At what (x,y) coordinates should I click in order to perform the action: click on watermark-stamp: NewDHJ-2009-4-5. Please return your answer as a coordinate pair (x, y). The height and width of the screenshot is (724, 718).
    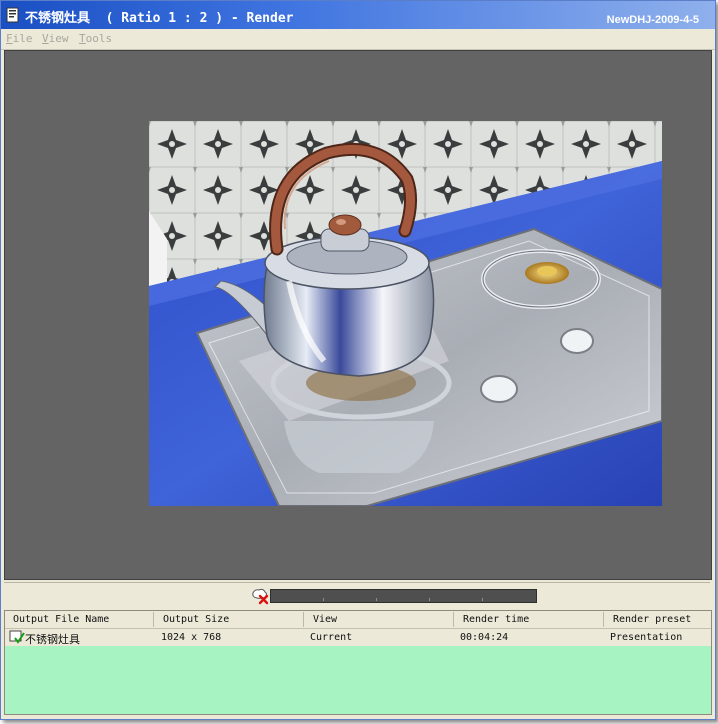
    Looking at the image, I should click on (652, 20).